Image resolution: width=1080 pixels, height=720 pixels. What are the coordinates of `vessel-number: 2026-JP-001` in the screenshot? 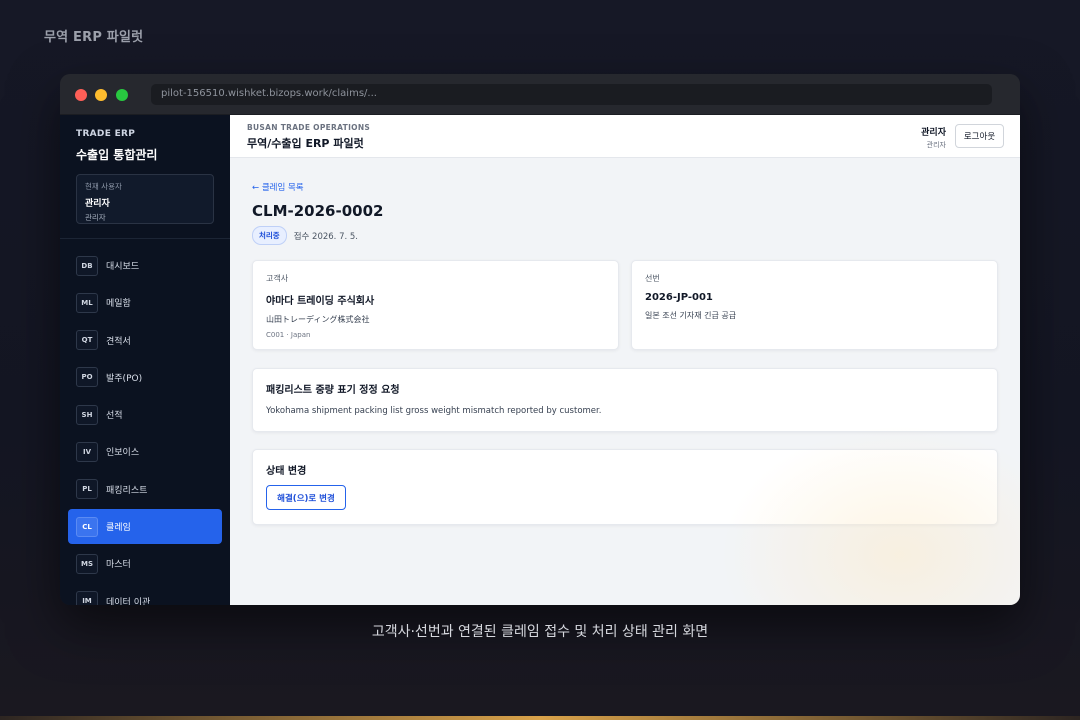 It's located at (679, 297).